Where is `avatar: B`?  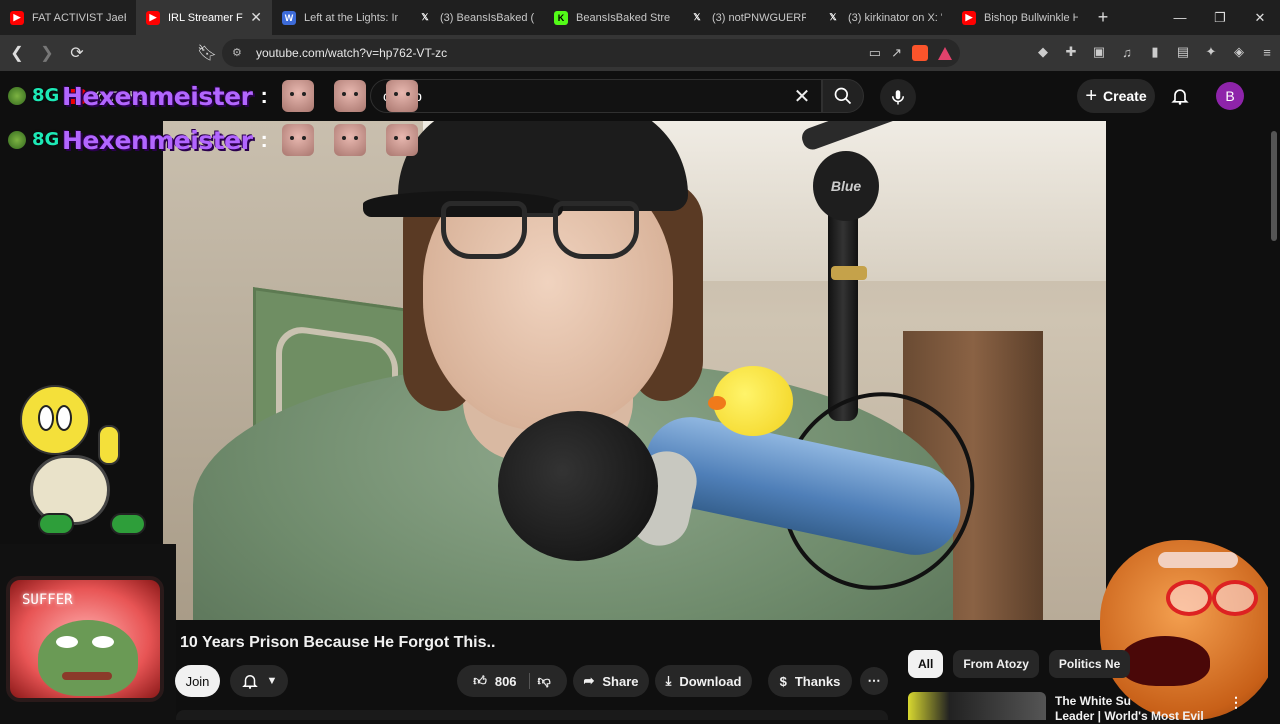 avatar: B is located at coordinates (1230, 96).